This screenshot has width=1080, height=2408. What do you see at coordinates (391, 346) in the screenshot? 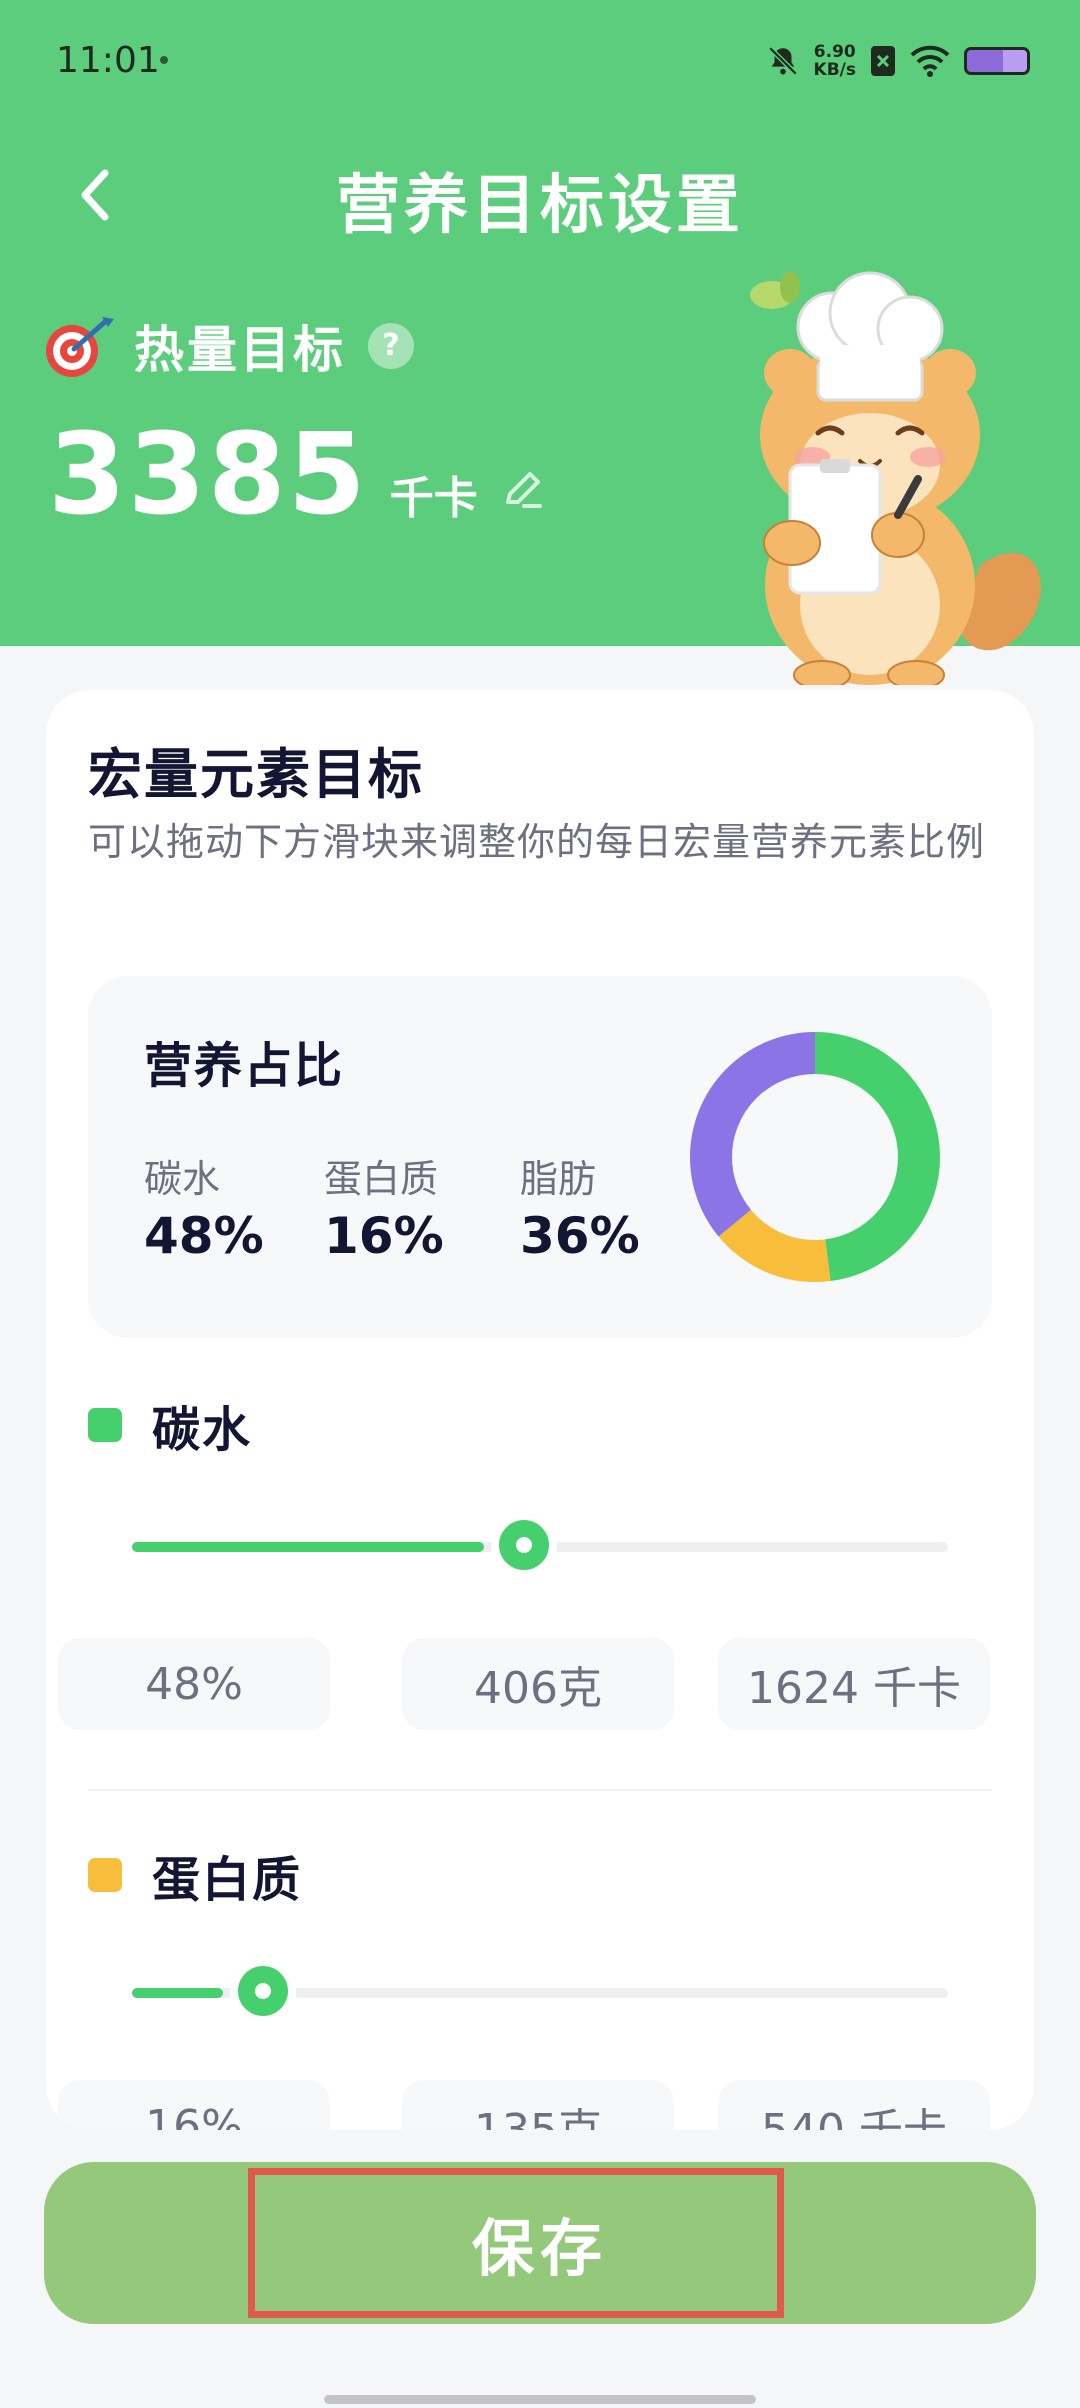
I see `help-icon: ?` at bounding box center [391, 346].